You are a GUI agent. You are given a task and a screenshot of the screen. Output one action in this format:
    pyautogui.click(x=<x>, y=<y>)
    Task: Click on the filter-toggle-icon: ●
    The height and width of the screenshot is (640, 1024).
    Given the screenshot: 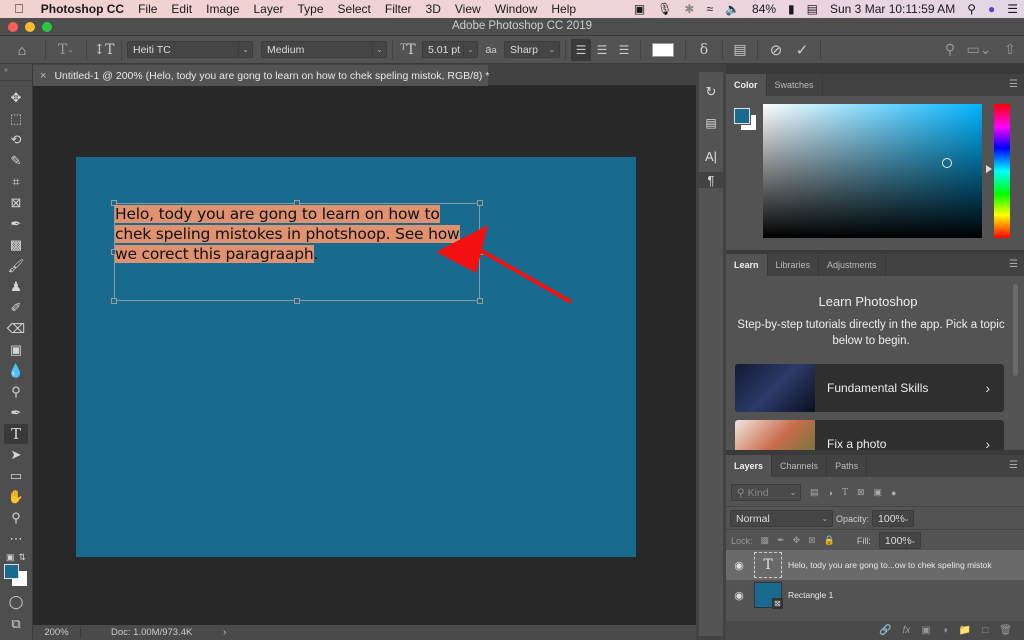 What is the action you would take?
    pyautogui.click(x=893, y=493)
    